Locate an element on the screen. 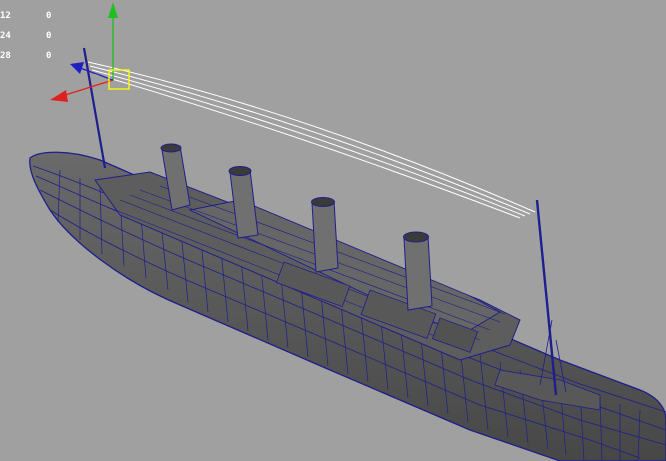  x-axis-handle is located at coordinates (87, 88).